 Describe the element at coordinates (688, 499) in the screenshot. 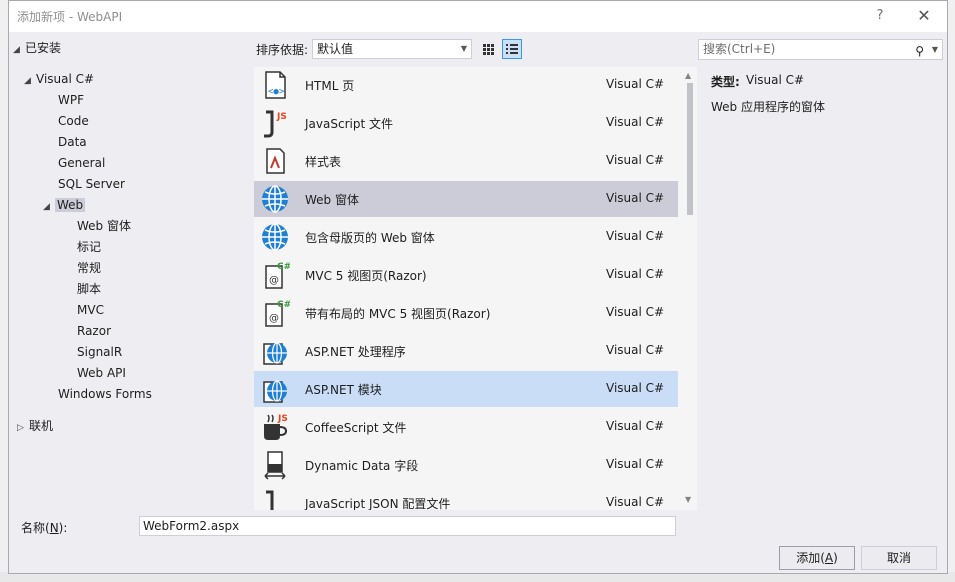

I see `scroll-down-icon: ▼` at that location.